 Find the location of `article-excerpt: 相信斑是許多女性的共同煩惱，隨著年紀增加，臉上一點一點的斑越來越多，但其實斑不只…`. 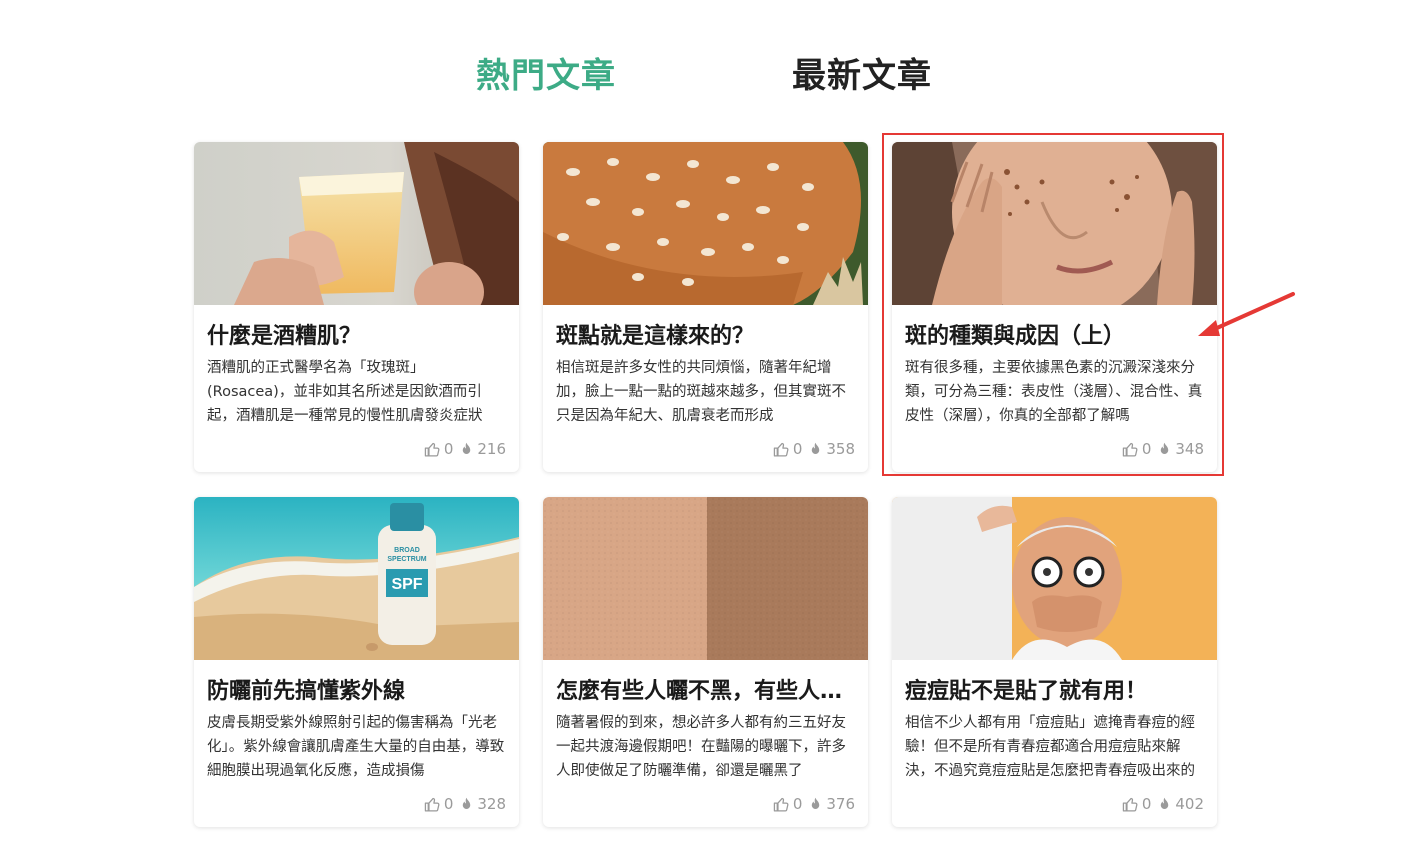

article-excerpt: 相信斑是許多女性的共同煩惱，隨著年紀增加，臉上一點一點的斑越來越多，但其實斑不只… is located at coordinates (701, 392).